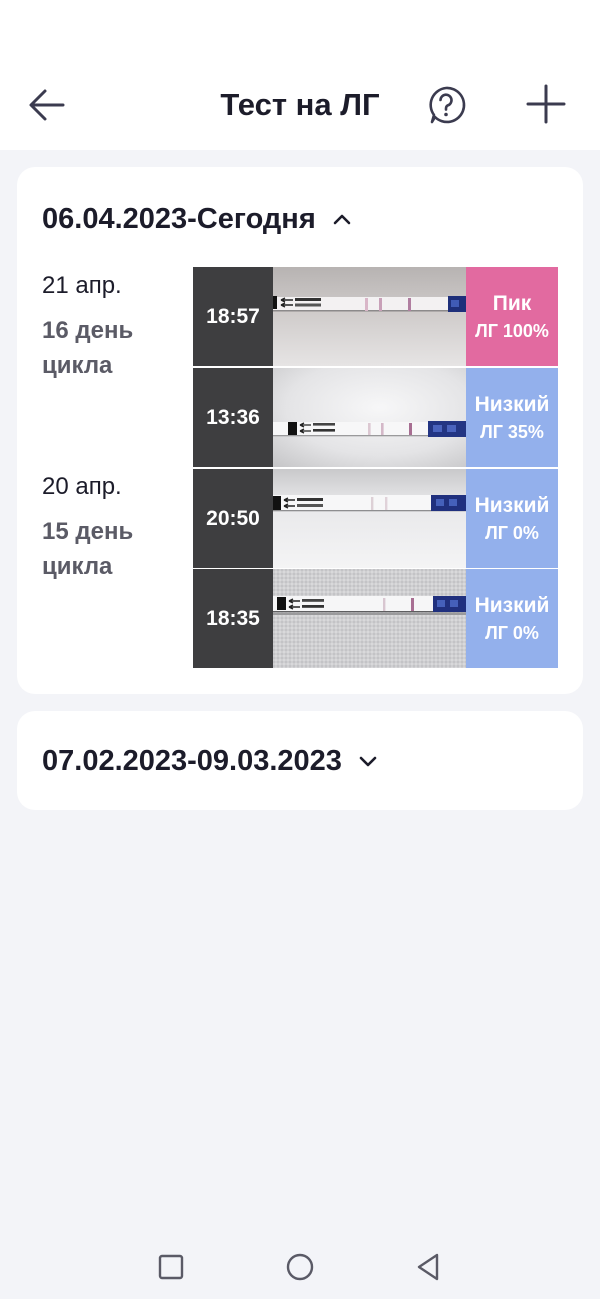 This screenshot has width=600, height=1299. I want to click on app-header: Тест на ЛГ, so click(300, 105).